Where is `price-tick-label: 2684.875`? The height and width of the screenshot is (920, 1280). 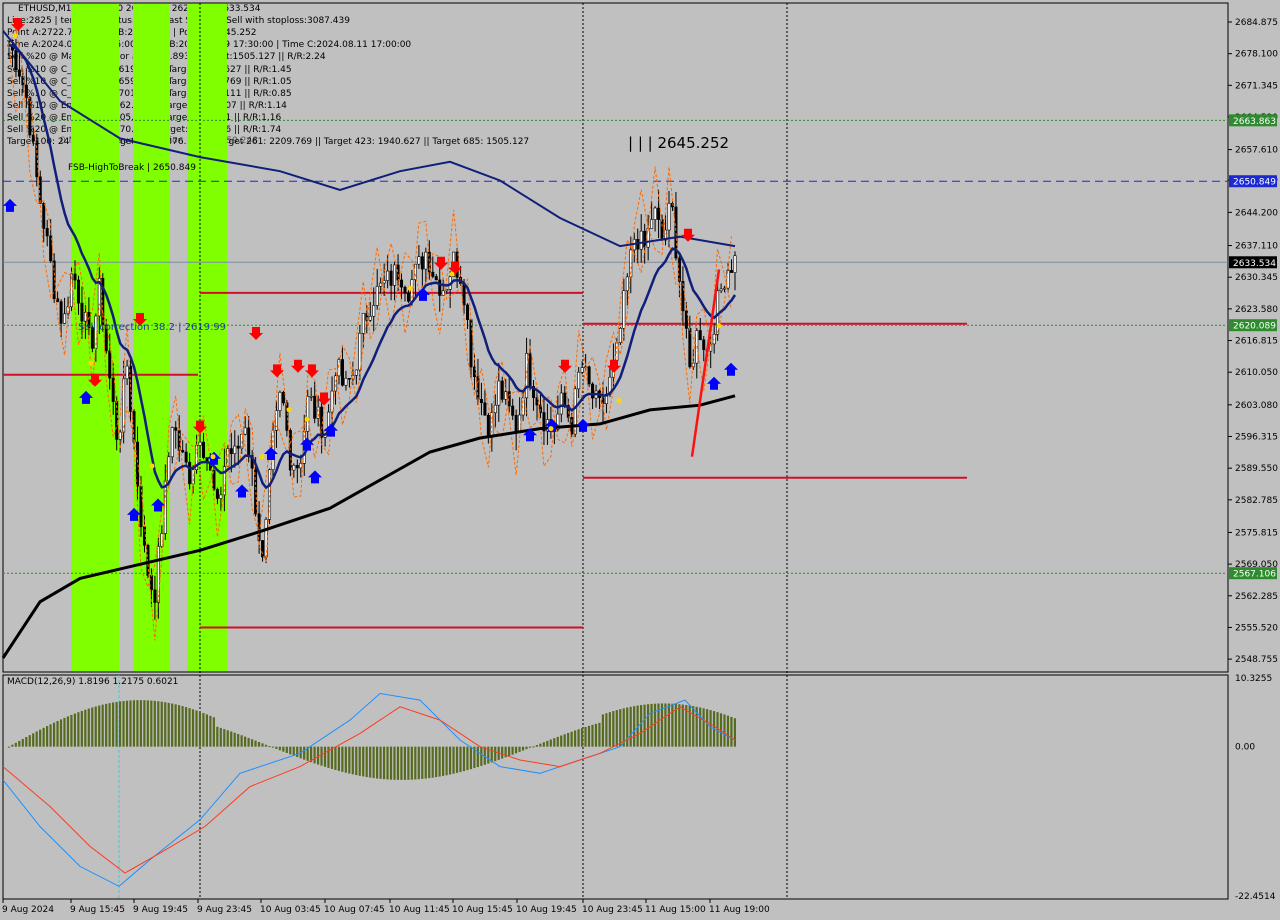
price-tick-label: 2684.875 is located at coordinates (1256, 23).